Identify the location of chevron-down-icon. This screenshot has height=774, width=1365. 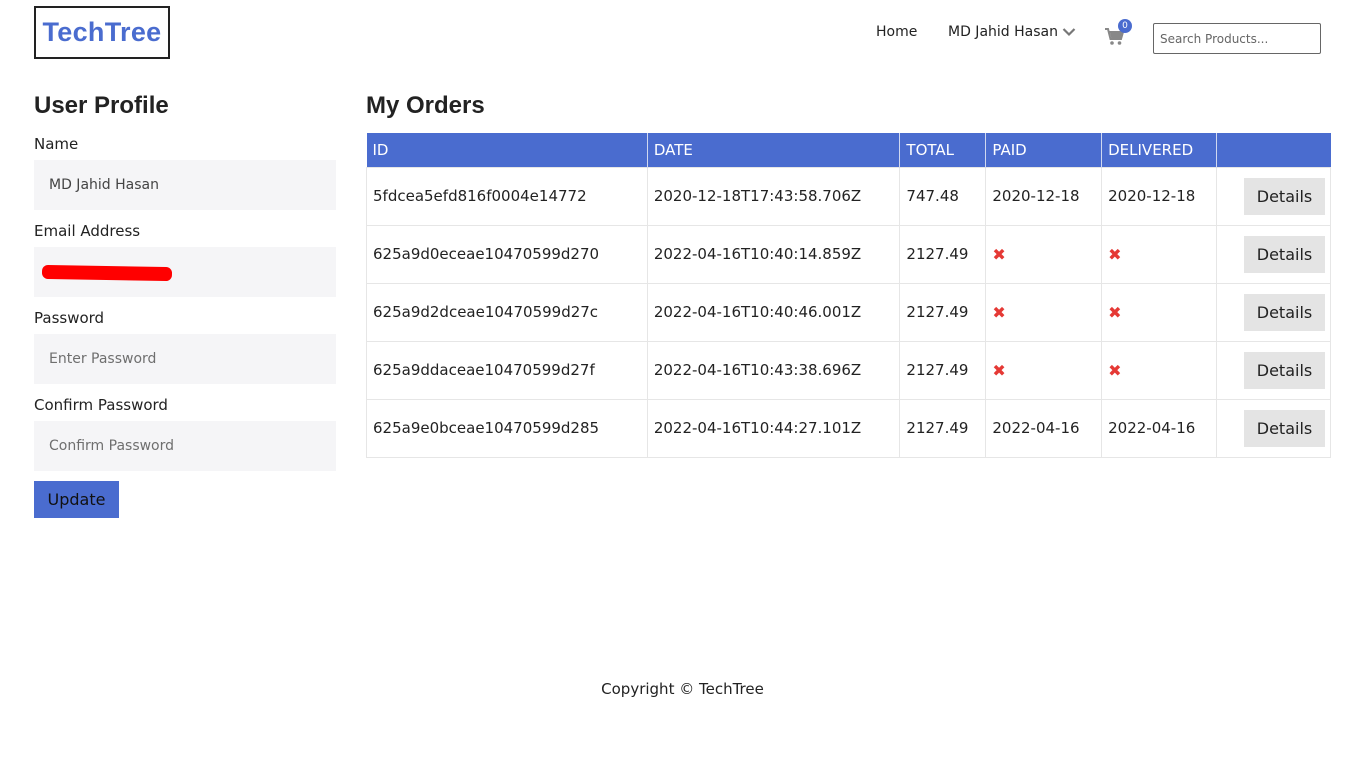
(1069, 32).